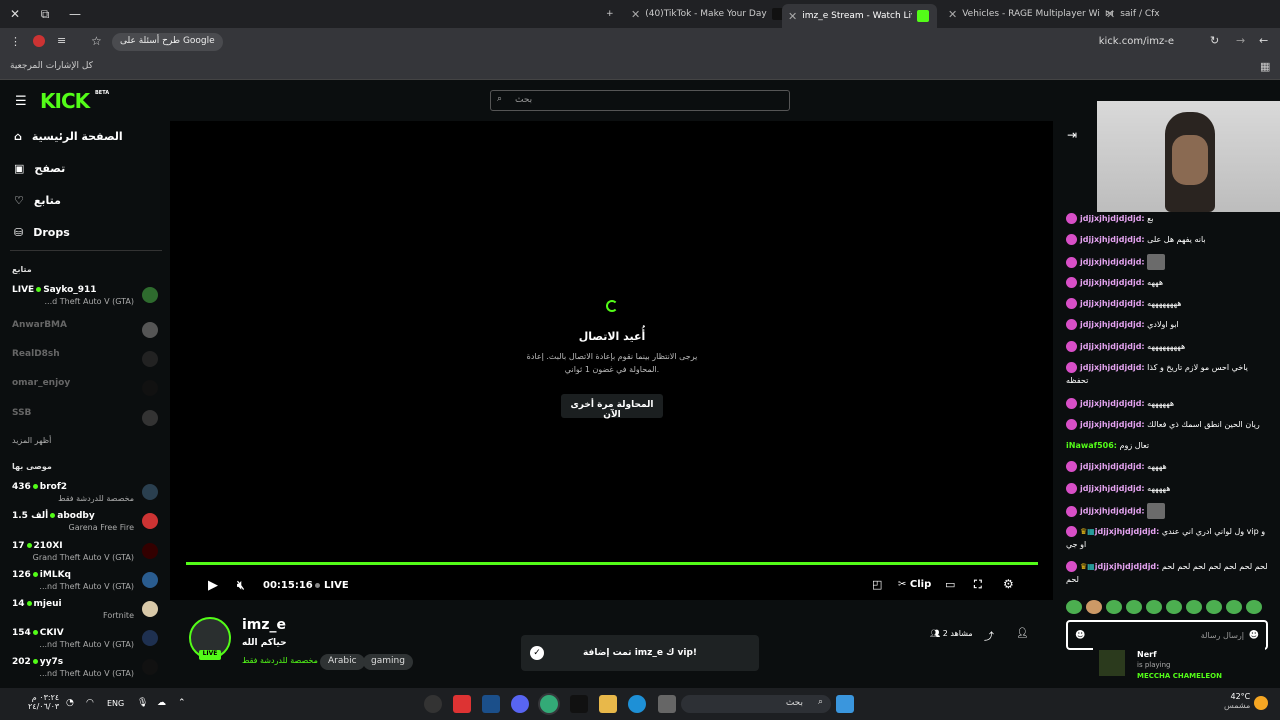 Image resolution: width=1280 pixels, height=720 pixels. Describe the element at coordinates (610, 14) in the screenshot. I see `new-tab-button: +` at that location.